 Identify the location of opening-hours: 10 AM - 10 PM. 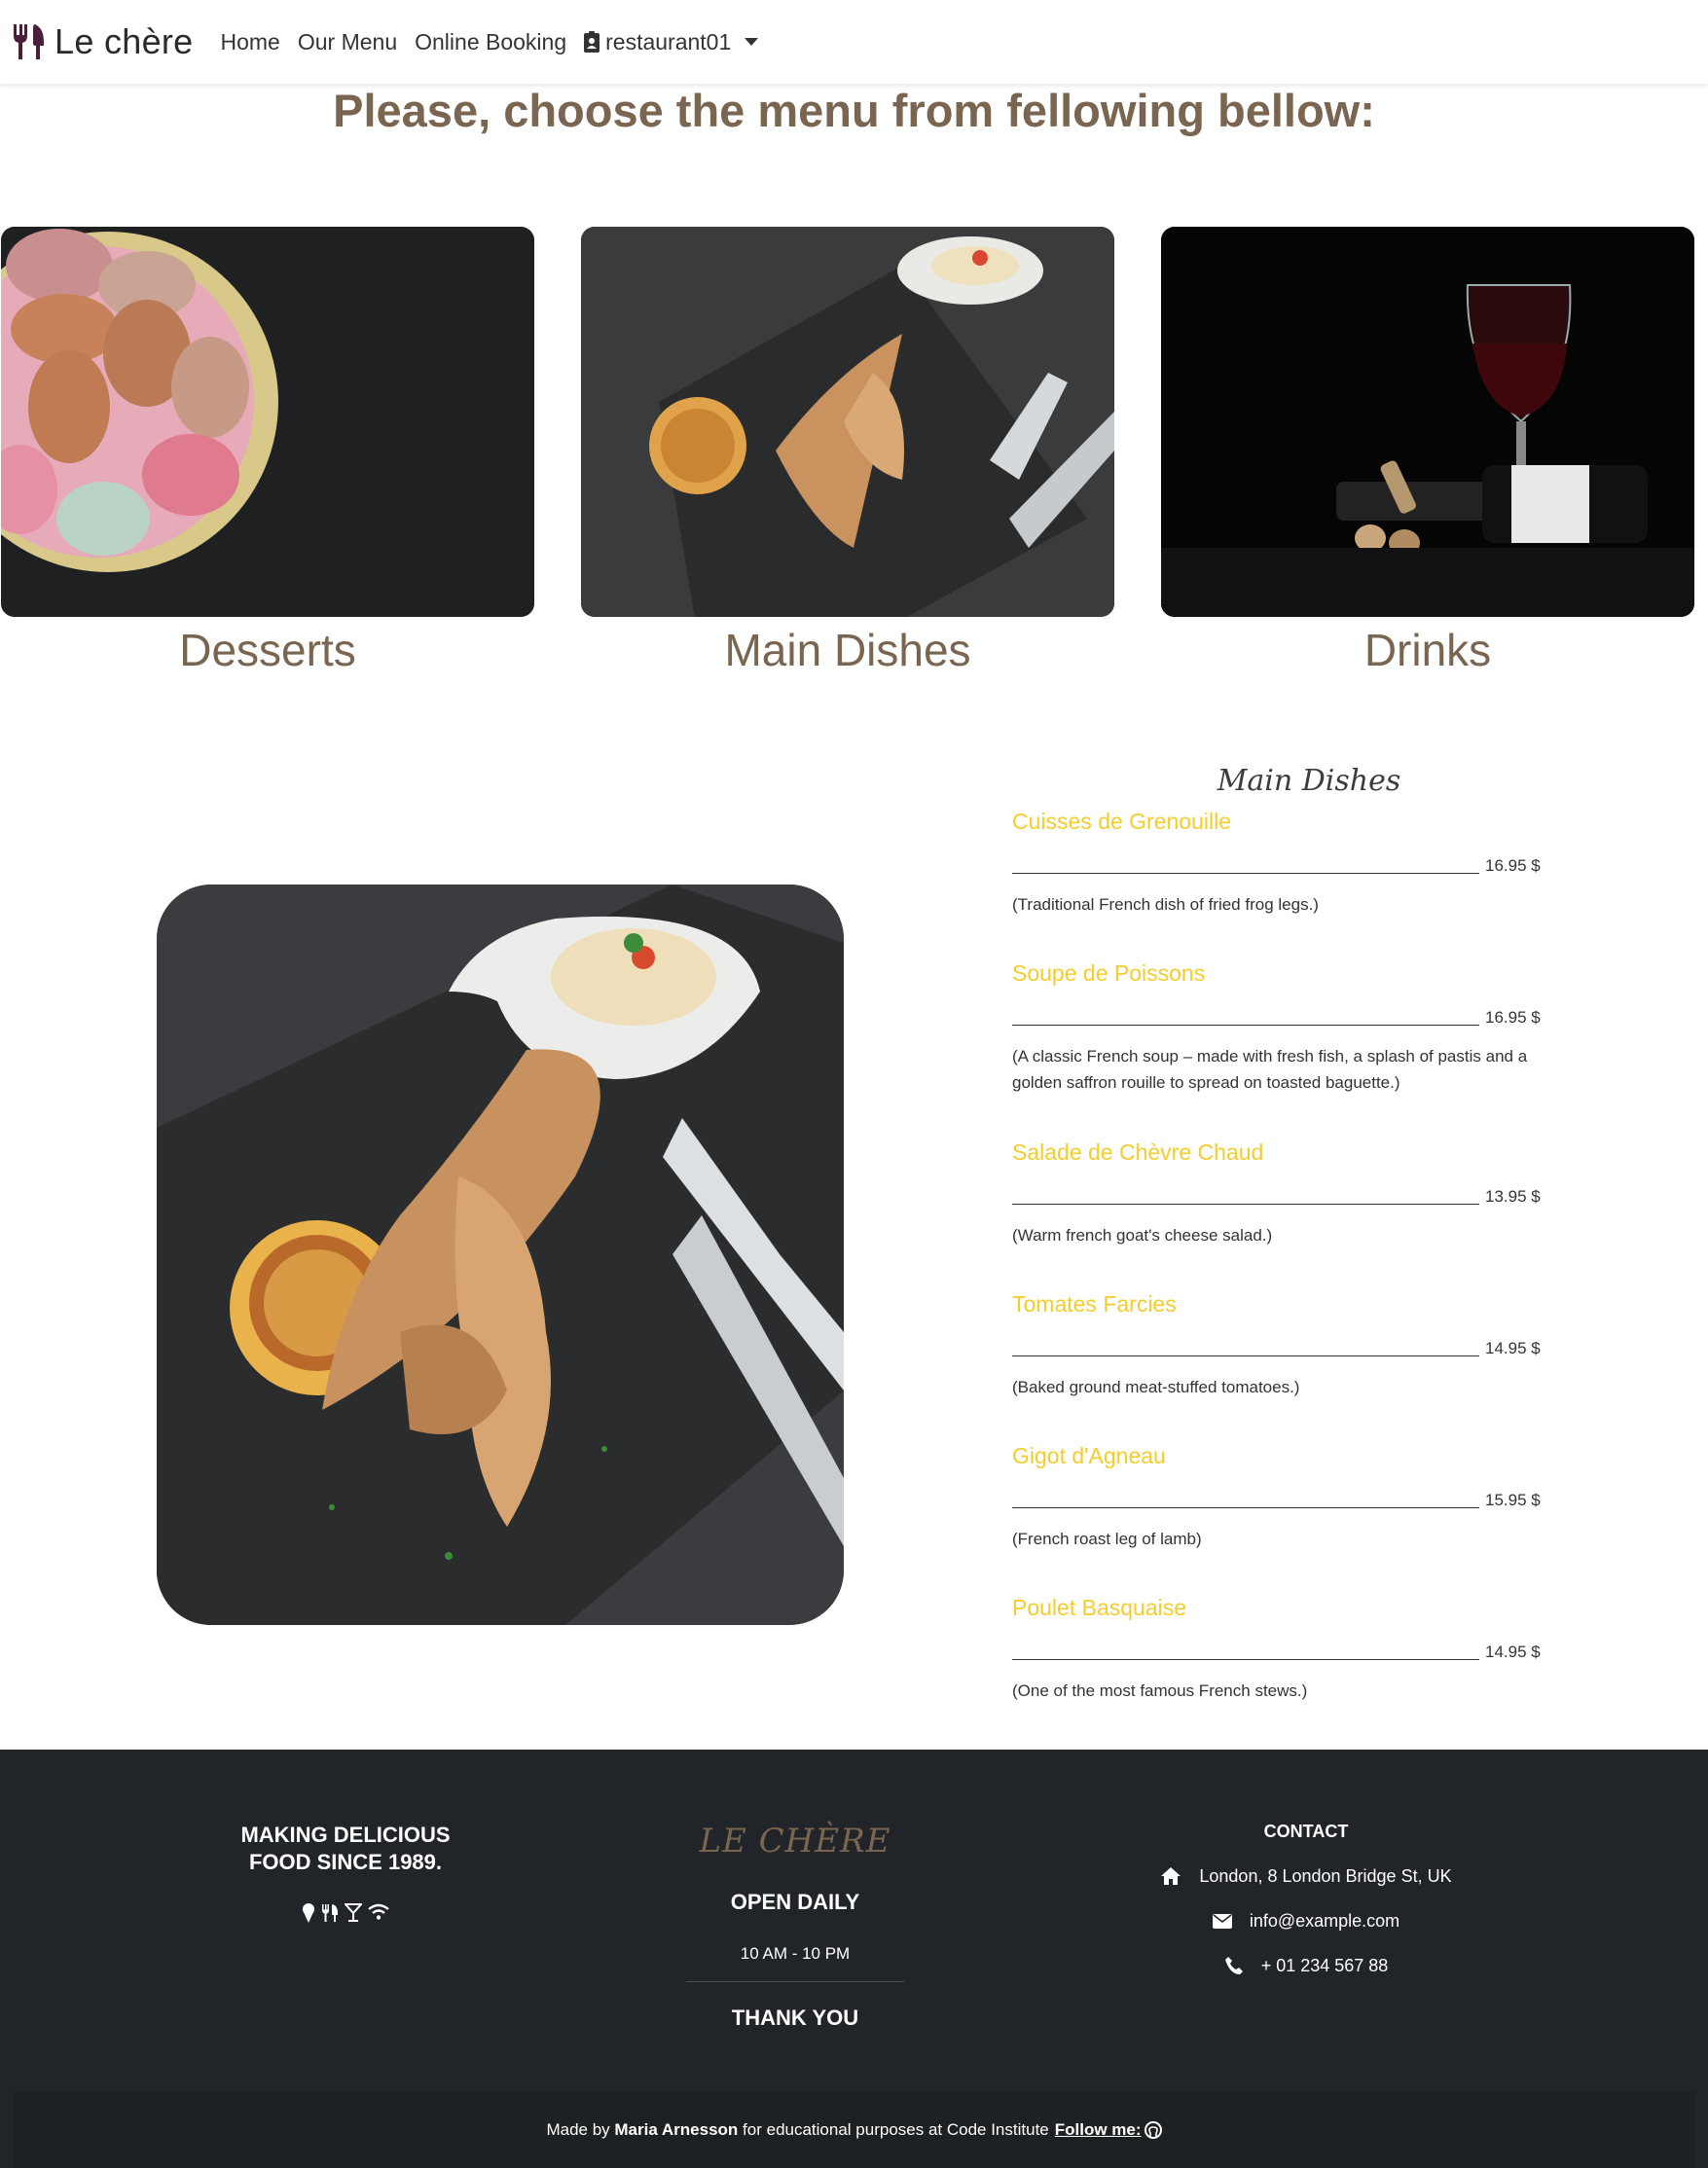
(795, 1953).